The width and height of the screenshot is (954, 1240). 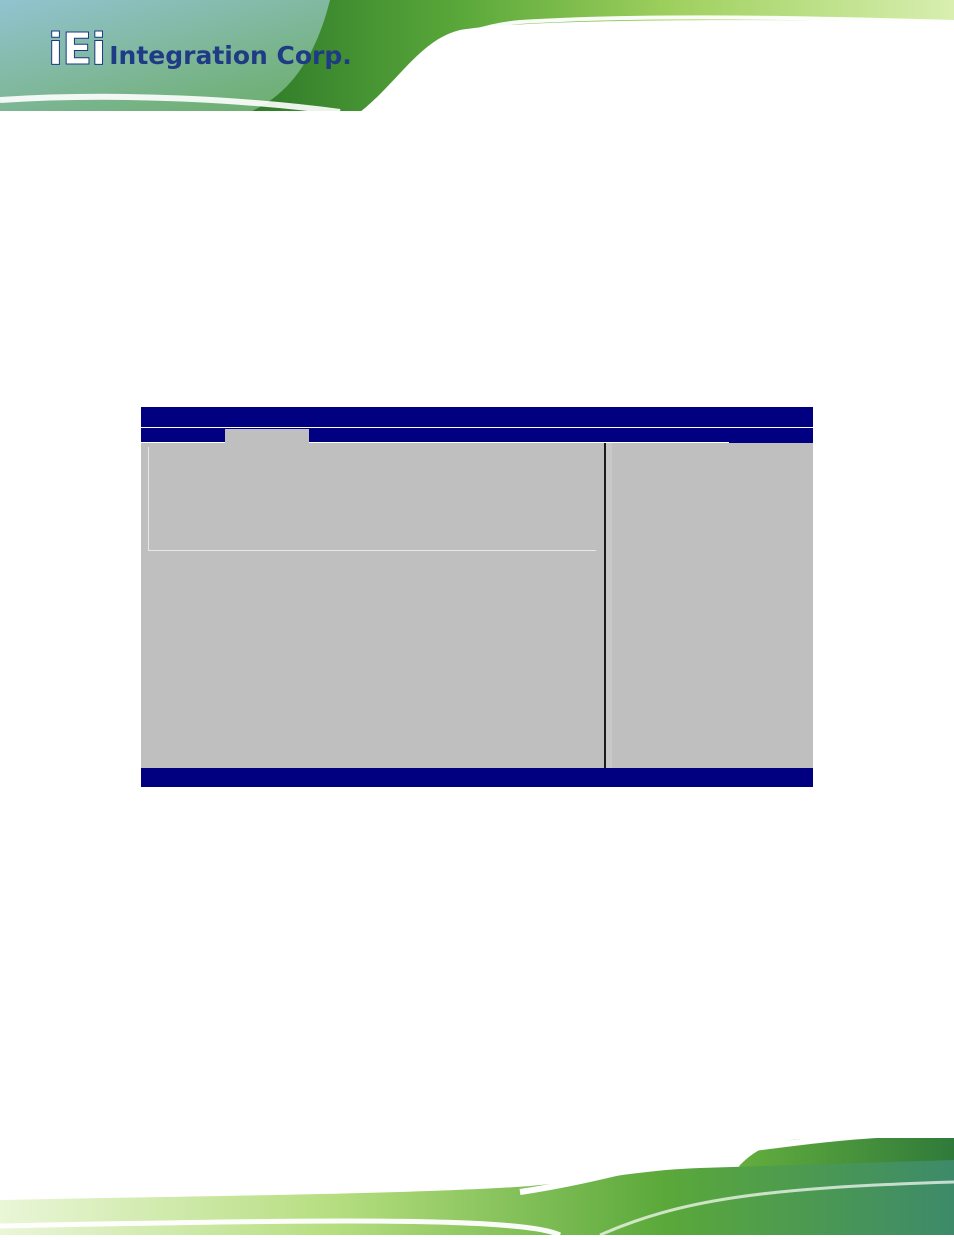 I want to click on footer-banner, so click(x=477, y=1184).